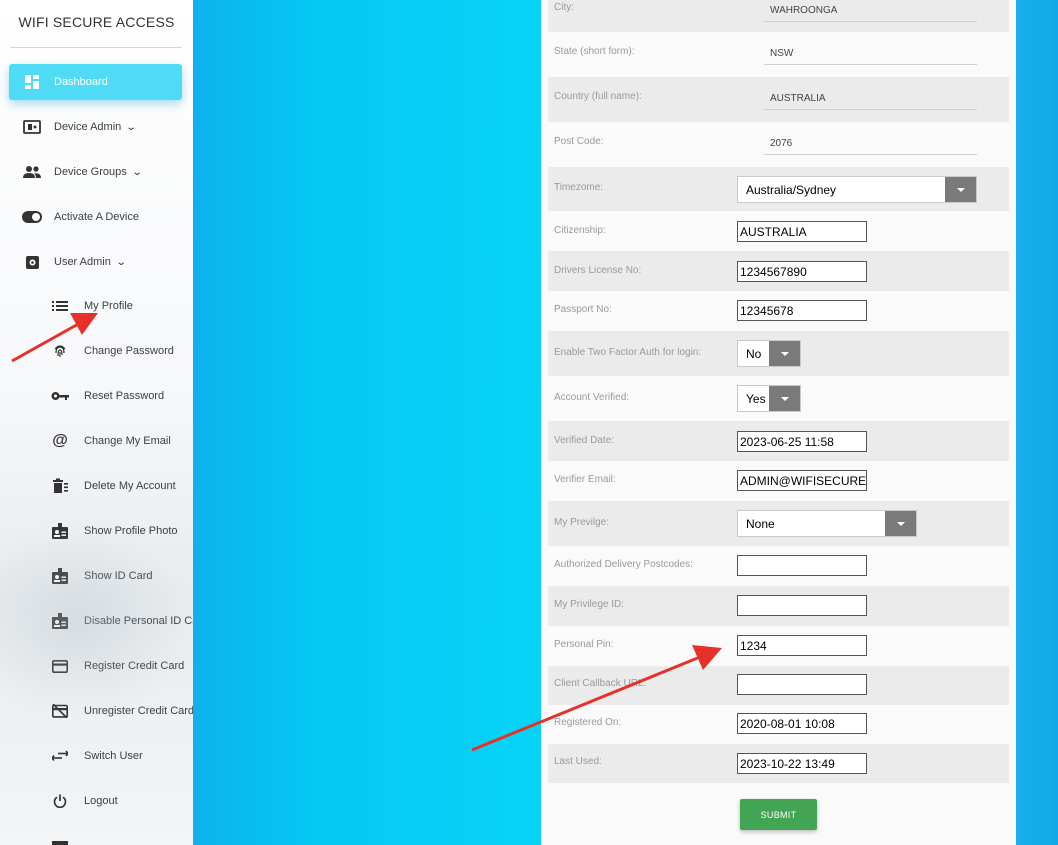 This screenshot has width=1058, height=845. I want to click on subnav-register-credit-card: Register Credit Card, so click(121, 666).